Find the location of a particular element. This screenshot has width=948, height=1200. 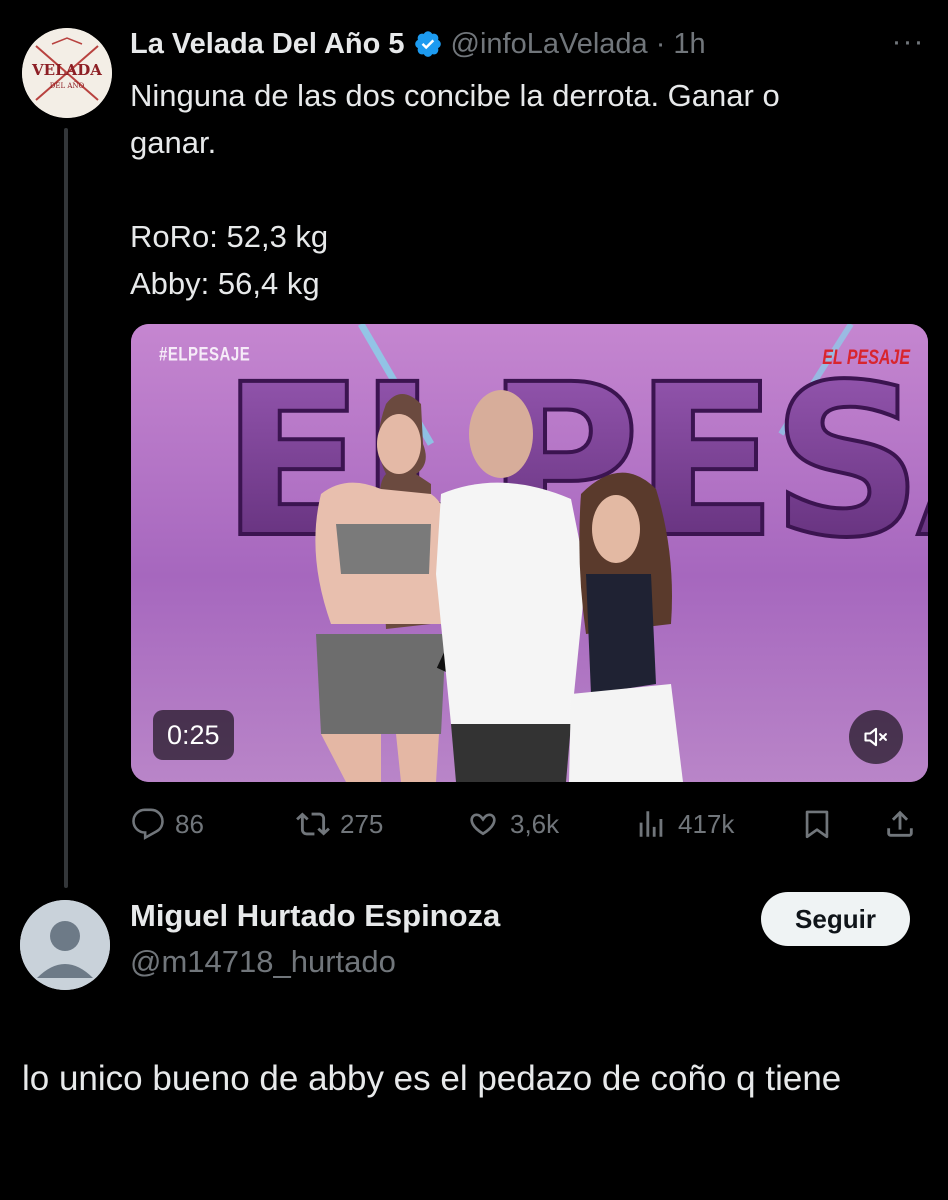

verified-badge-icon is located at coordinates (428, 44).